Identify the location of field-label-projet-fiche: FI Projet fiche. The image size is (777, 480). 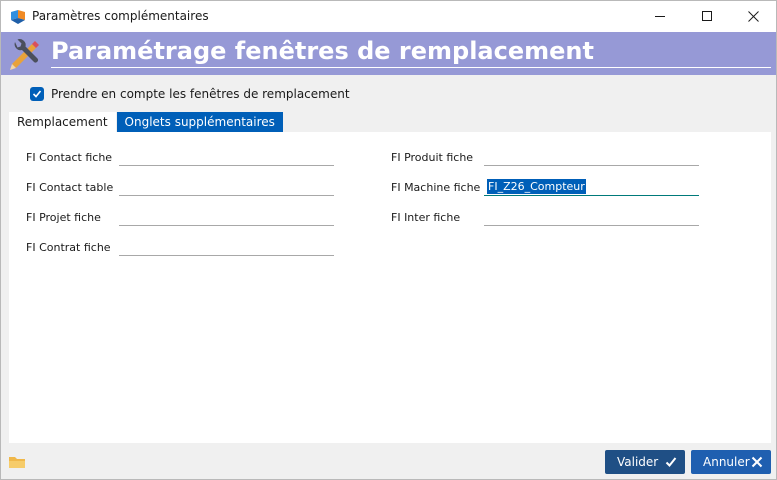
(63, 217).